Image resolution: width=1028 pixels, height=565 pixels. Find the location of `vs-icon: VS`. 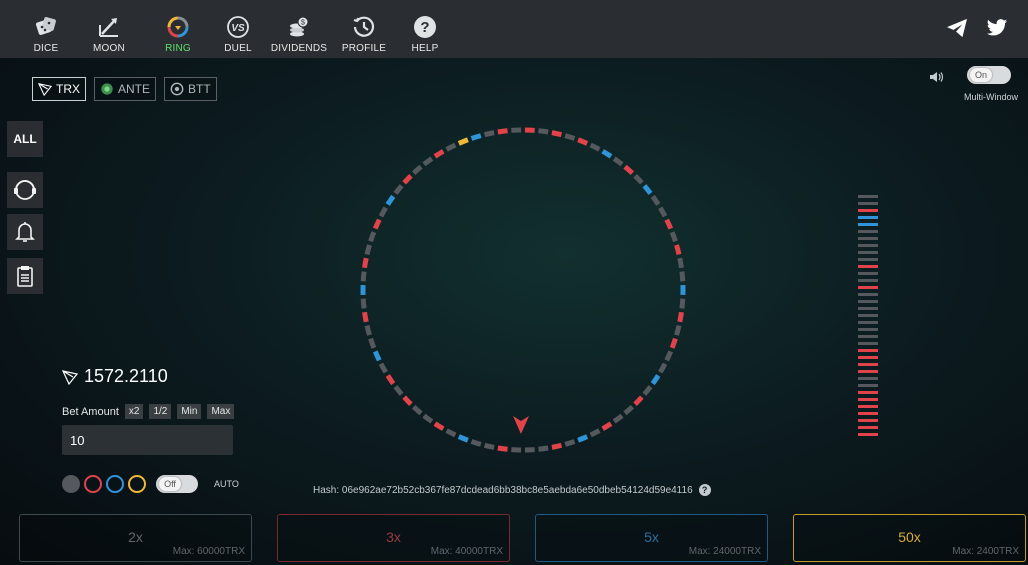

vs-icon: VS is located at coordinates (238, 27).